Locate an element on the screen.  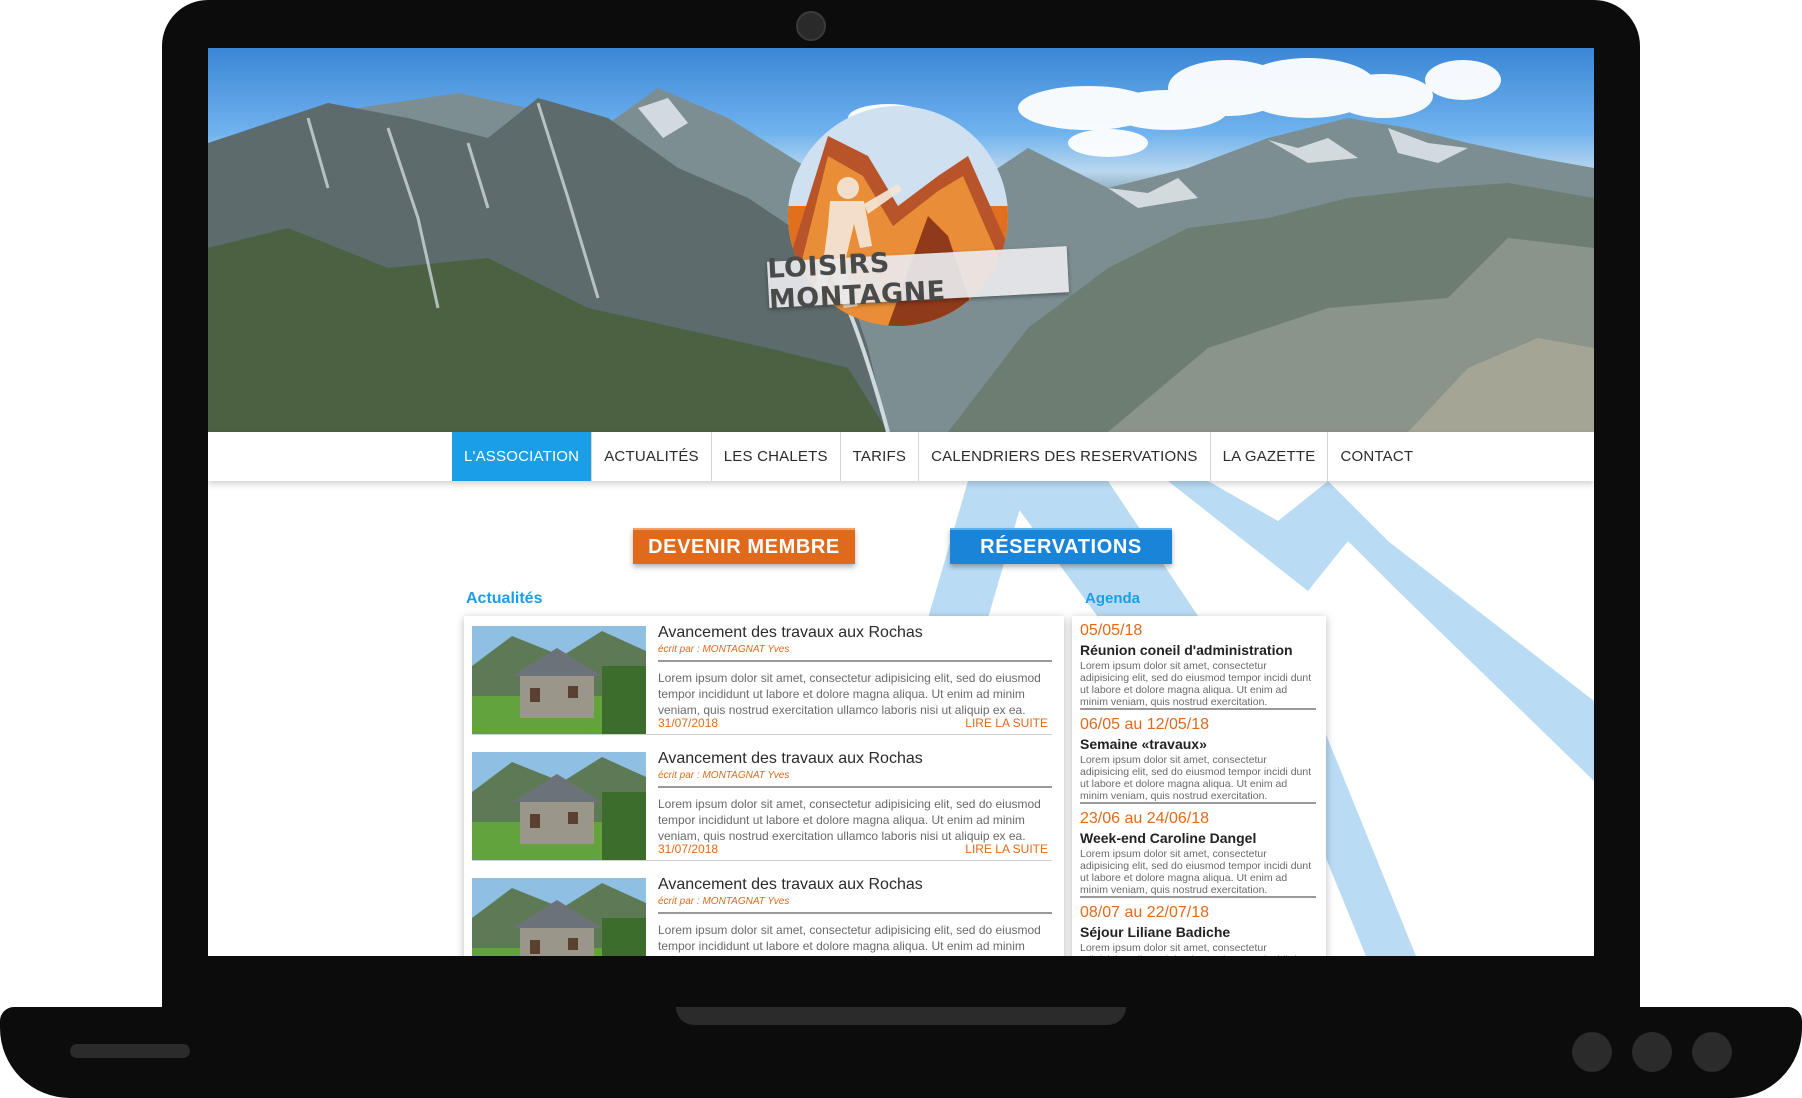
agenda-date: 05/05/18 is located at coordinates (1111, 630).